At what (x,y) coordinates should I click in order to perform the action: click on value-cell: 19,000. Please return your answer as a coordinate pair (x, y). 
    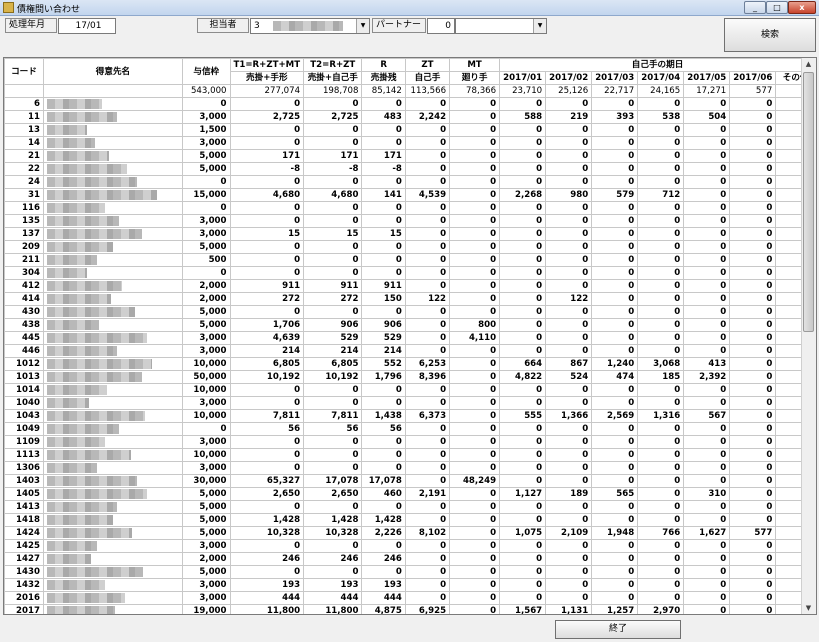
    Looking at the image, I should click on (206, 609).